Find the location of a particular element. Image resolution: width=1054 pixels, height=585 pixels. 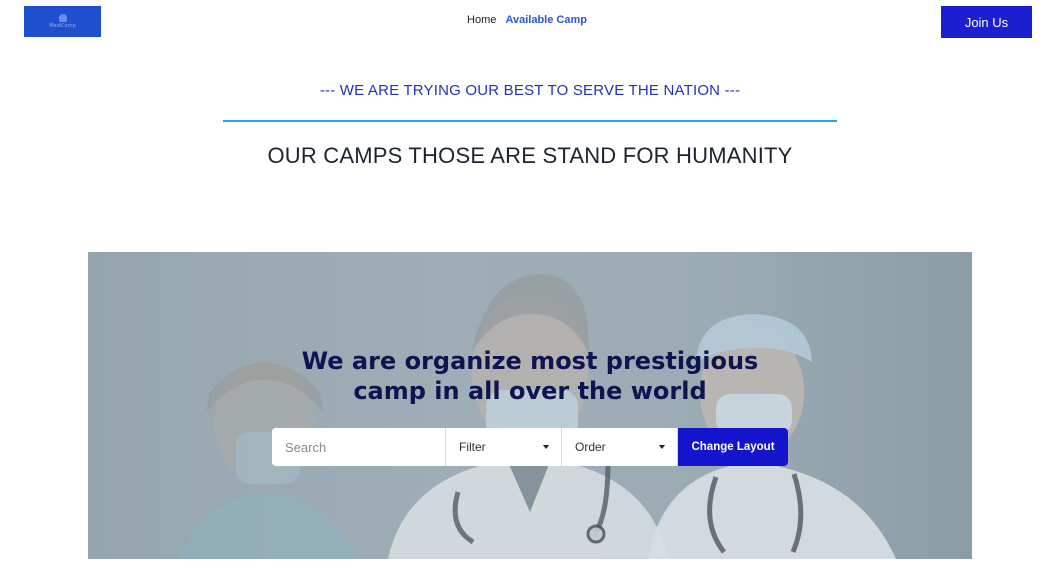

main-nav: Home Available Camp is located at coordinates (527, 20).